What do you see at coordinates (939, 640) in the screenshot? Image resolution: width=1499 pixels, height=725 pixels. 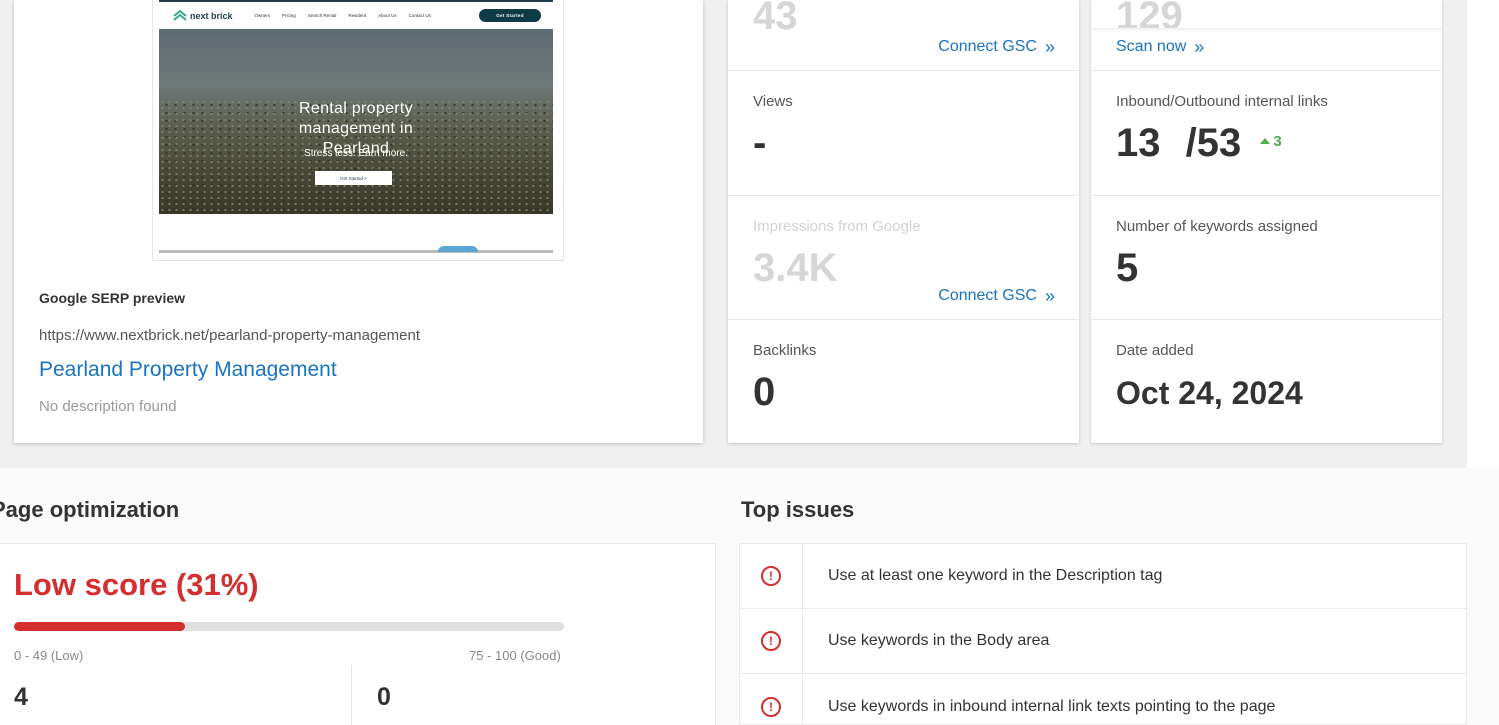 I see `issue-text: Use keywords in the Body area` at bounding box center [939, 640].